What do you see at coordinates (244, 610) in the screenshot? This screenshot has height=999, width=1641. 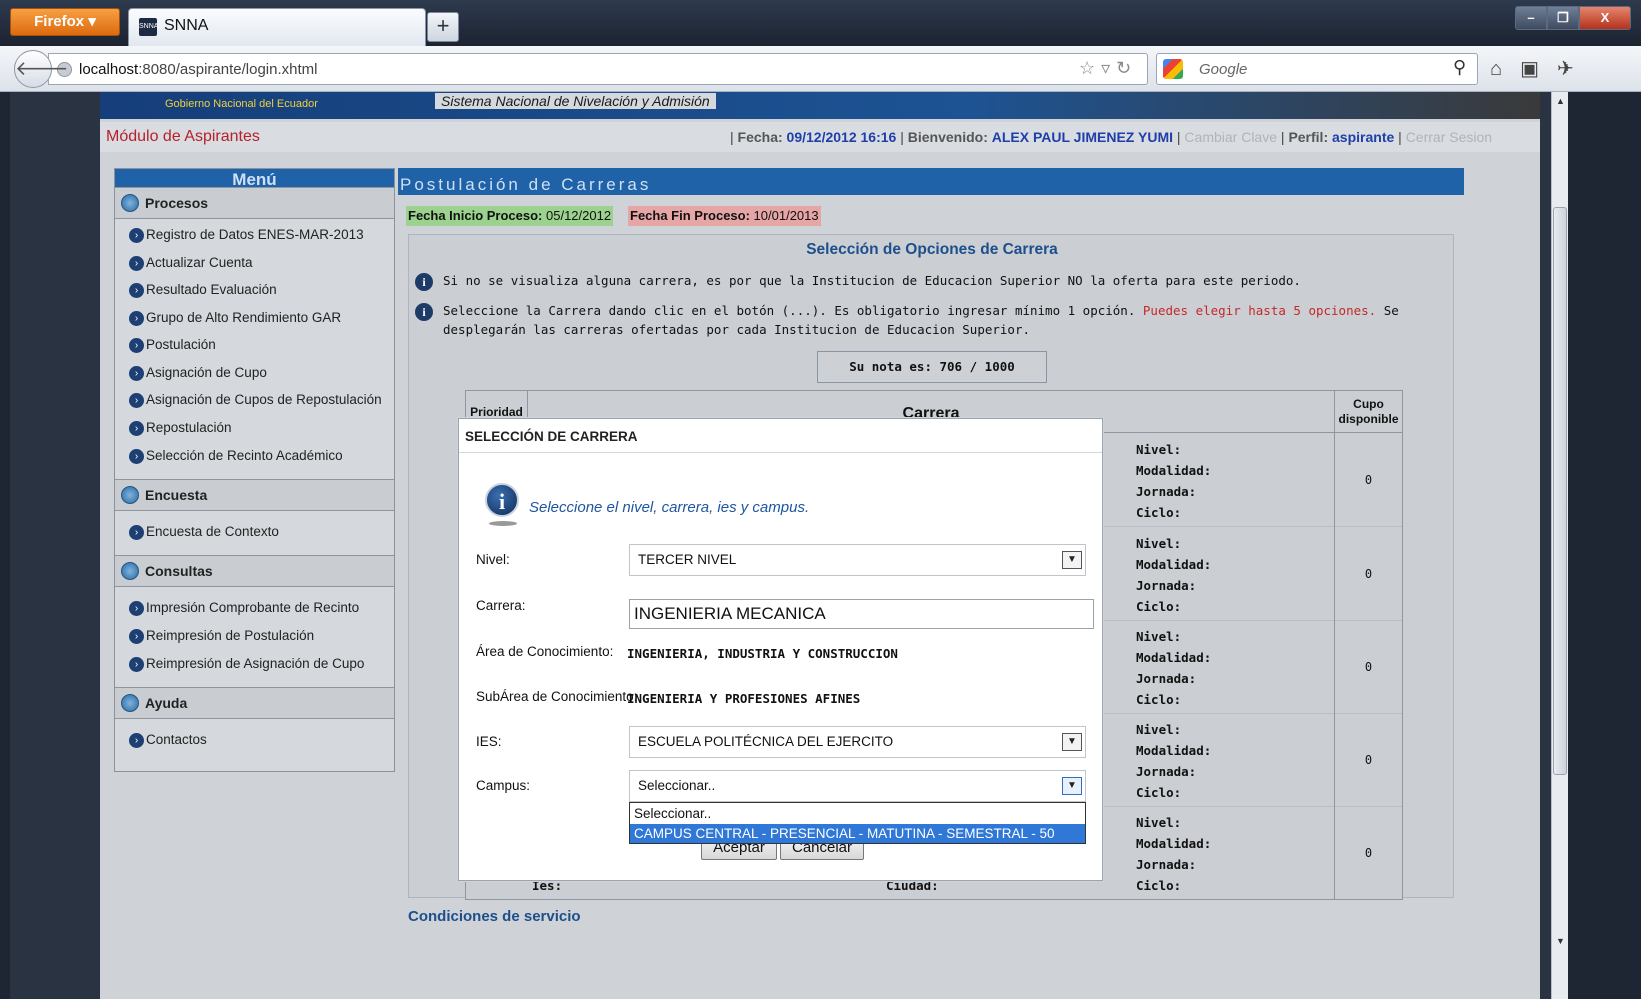 I see `menu-item-impresion-comprobante: › Impresión Comprobante de Recinto` at bounding box center [244, 610].